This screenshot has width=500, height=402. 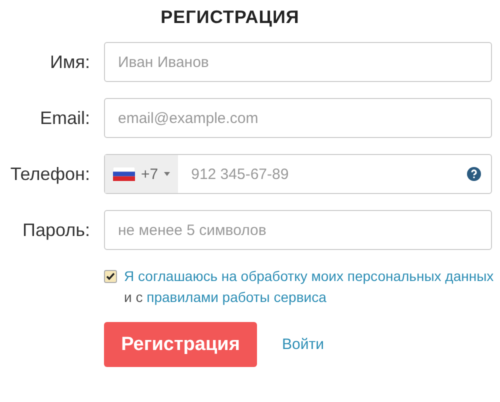 I want to click on phone-field: +7 912 345-67-89, so click(x=298, y=174).